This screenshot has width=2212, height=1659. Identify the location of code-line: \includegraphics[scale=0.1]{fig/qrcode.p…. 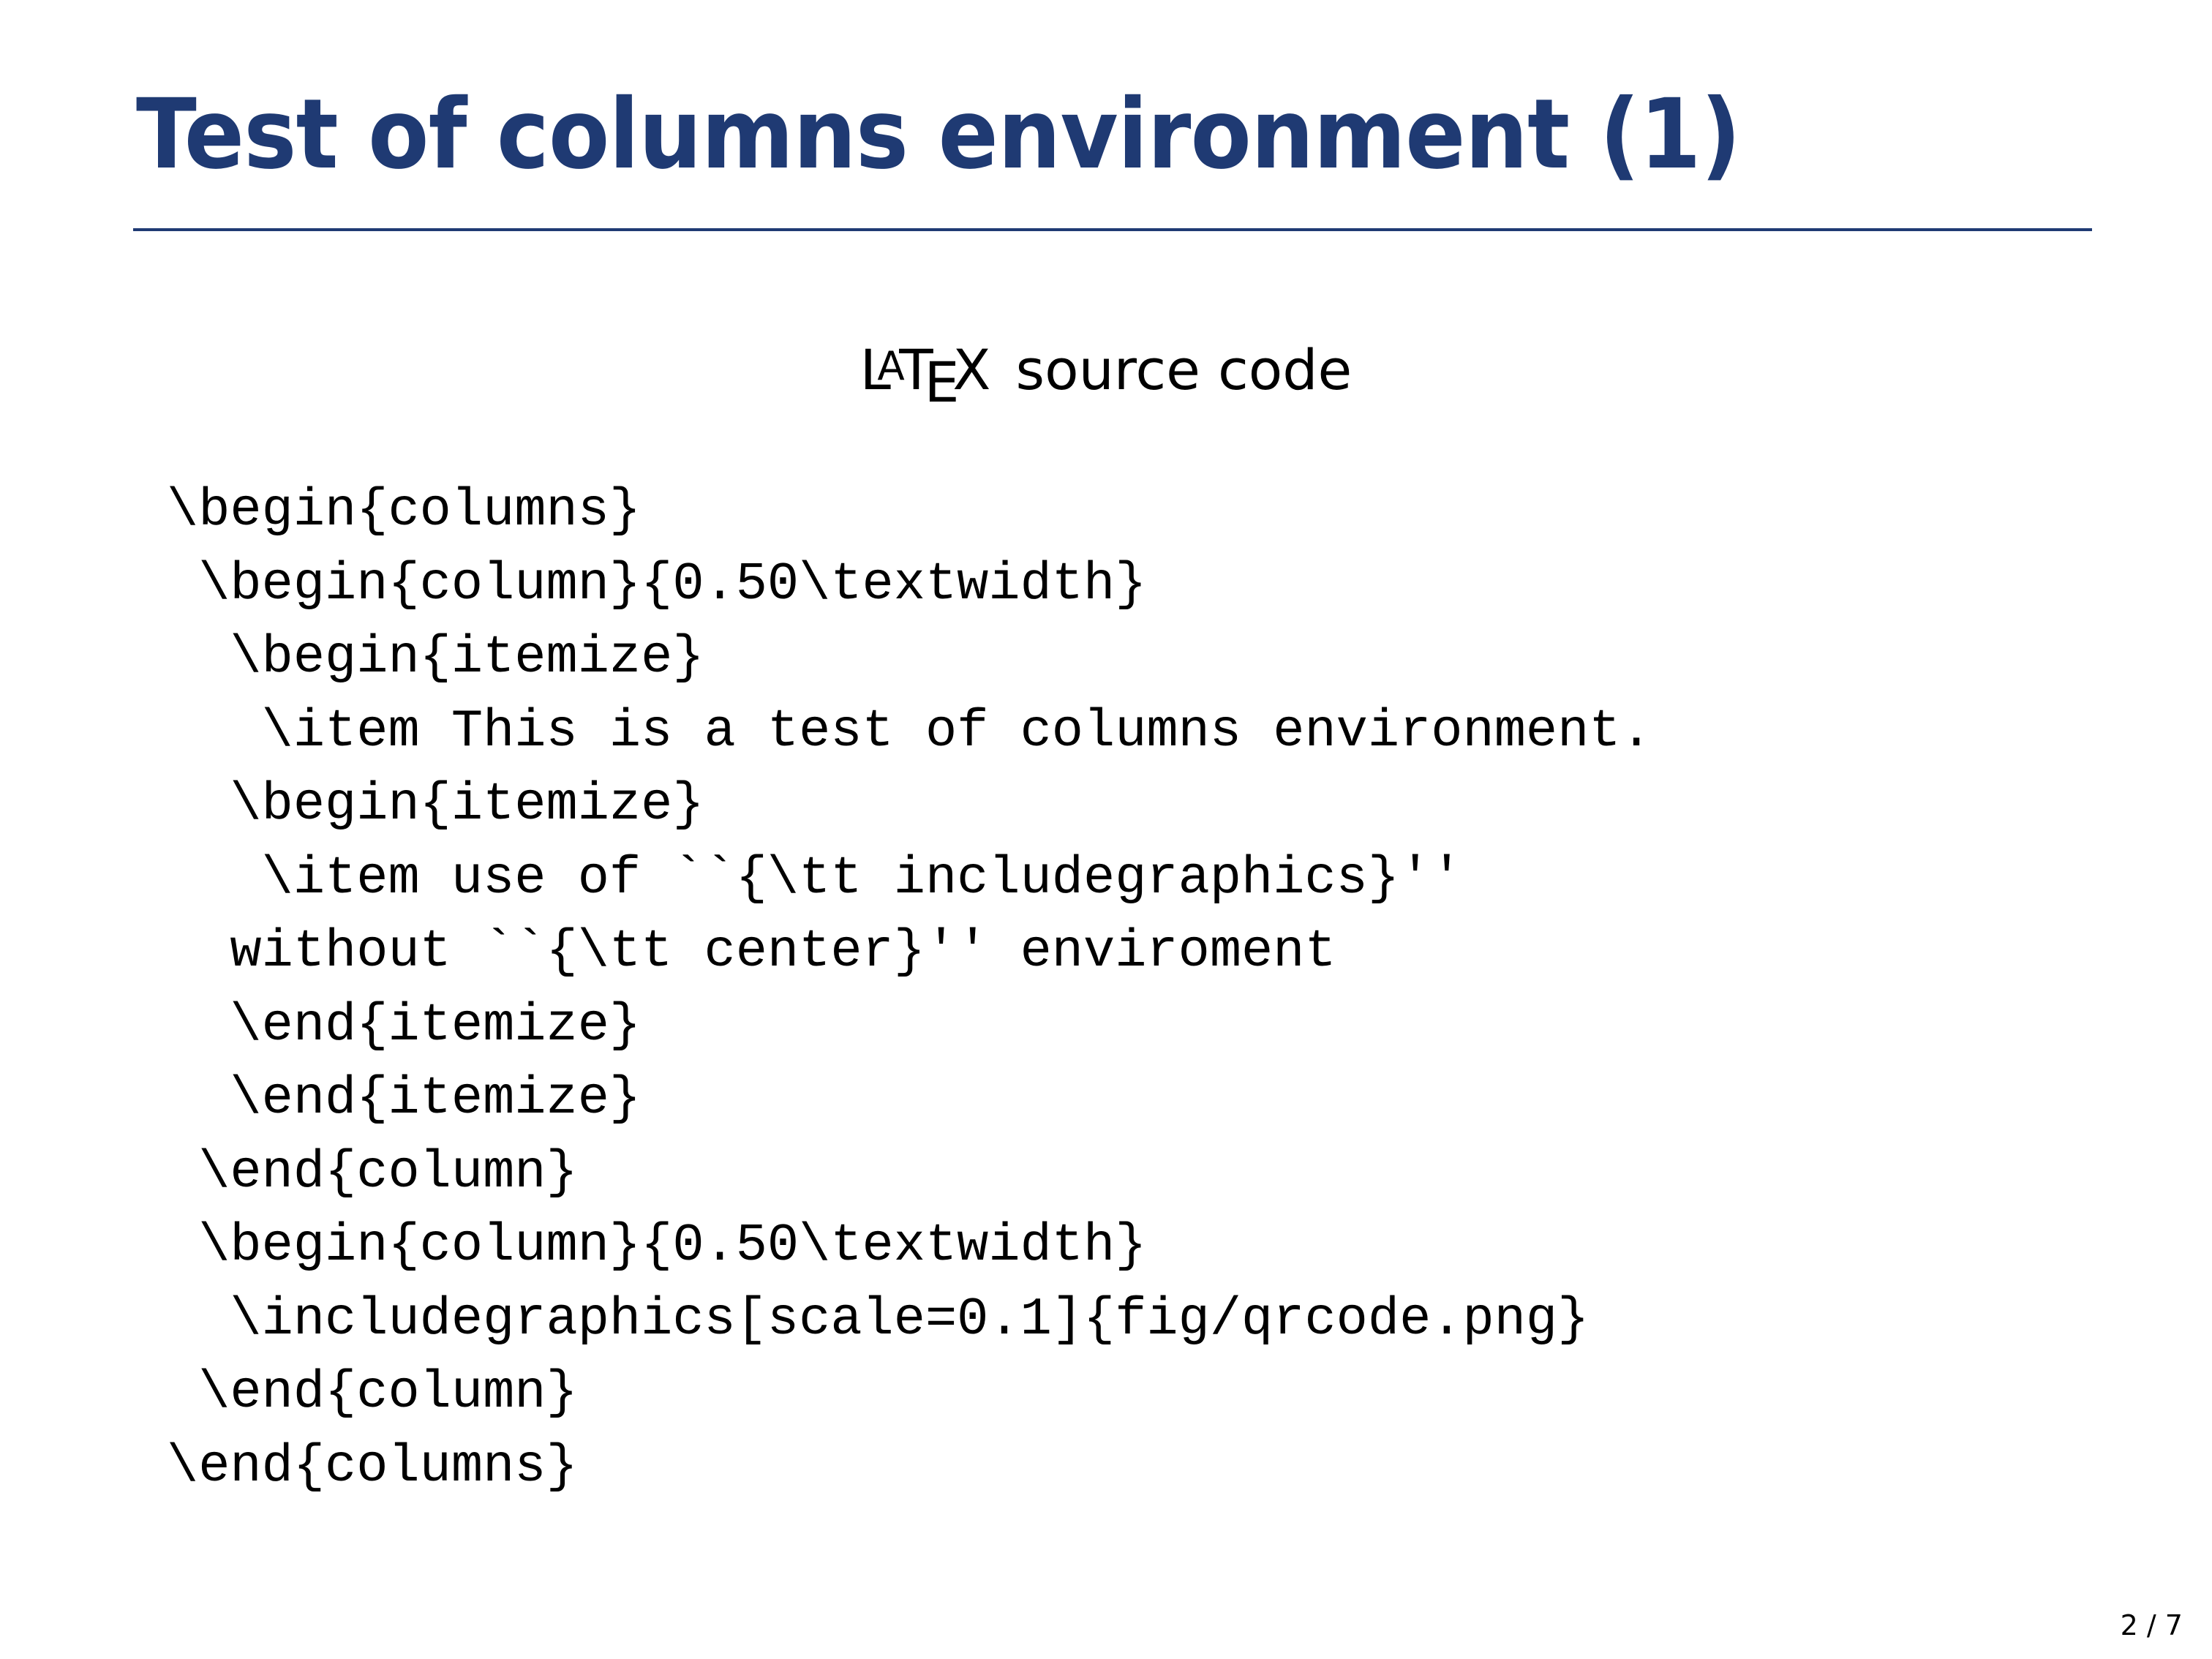
(878, 1319).